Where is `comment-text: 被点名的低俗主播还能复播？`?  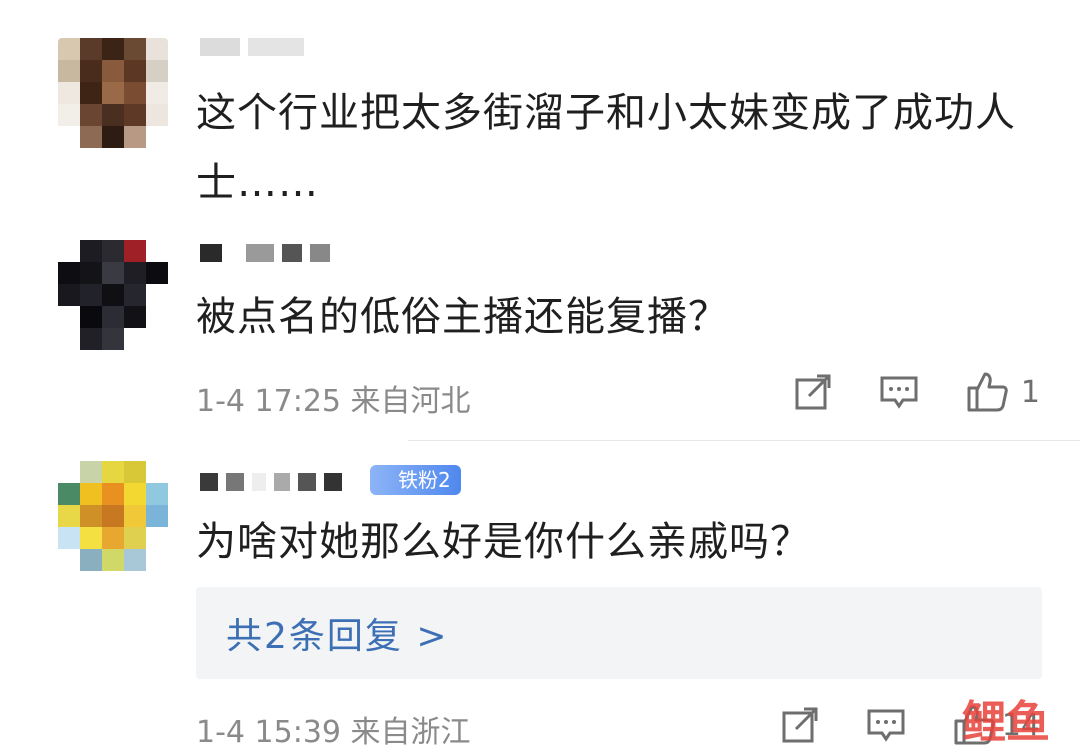
comment-text: 被点名的低俗主播还能复播？ is located at coordinates (462, 317).